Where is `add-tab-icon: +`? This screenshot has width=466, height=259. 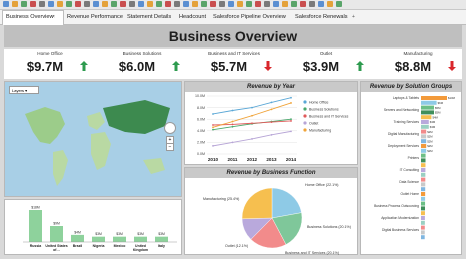 add-tab-icon: + is located at coordinates (353, 17).